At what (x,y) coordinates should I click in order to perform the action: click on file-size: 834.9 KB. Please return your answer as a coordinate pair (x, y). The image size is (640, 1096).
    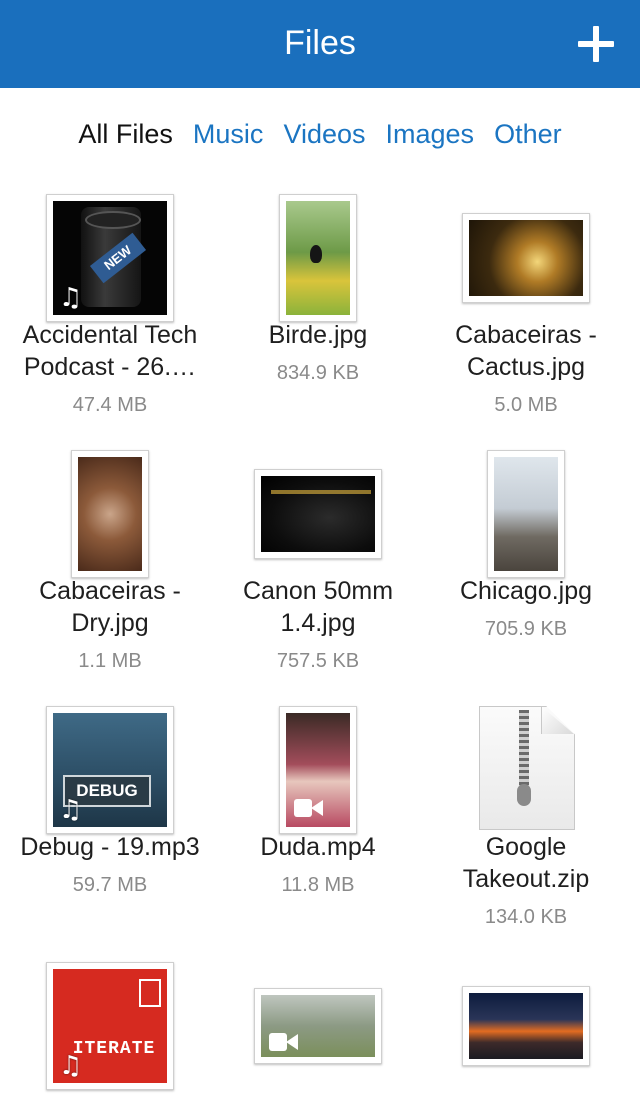
    Looking at the image, I should click on (318, 373).